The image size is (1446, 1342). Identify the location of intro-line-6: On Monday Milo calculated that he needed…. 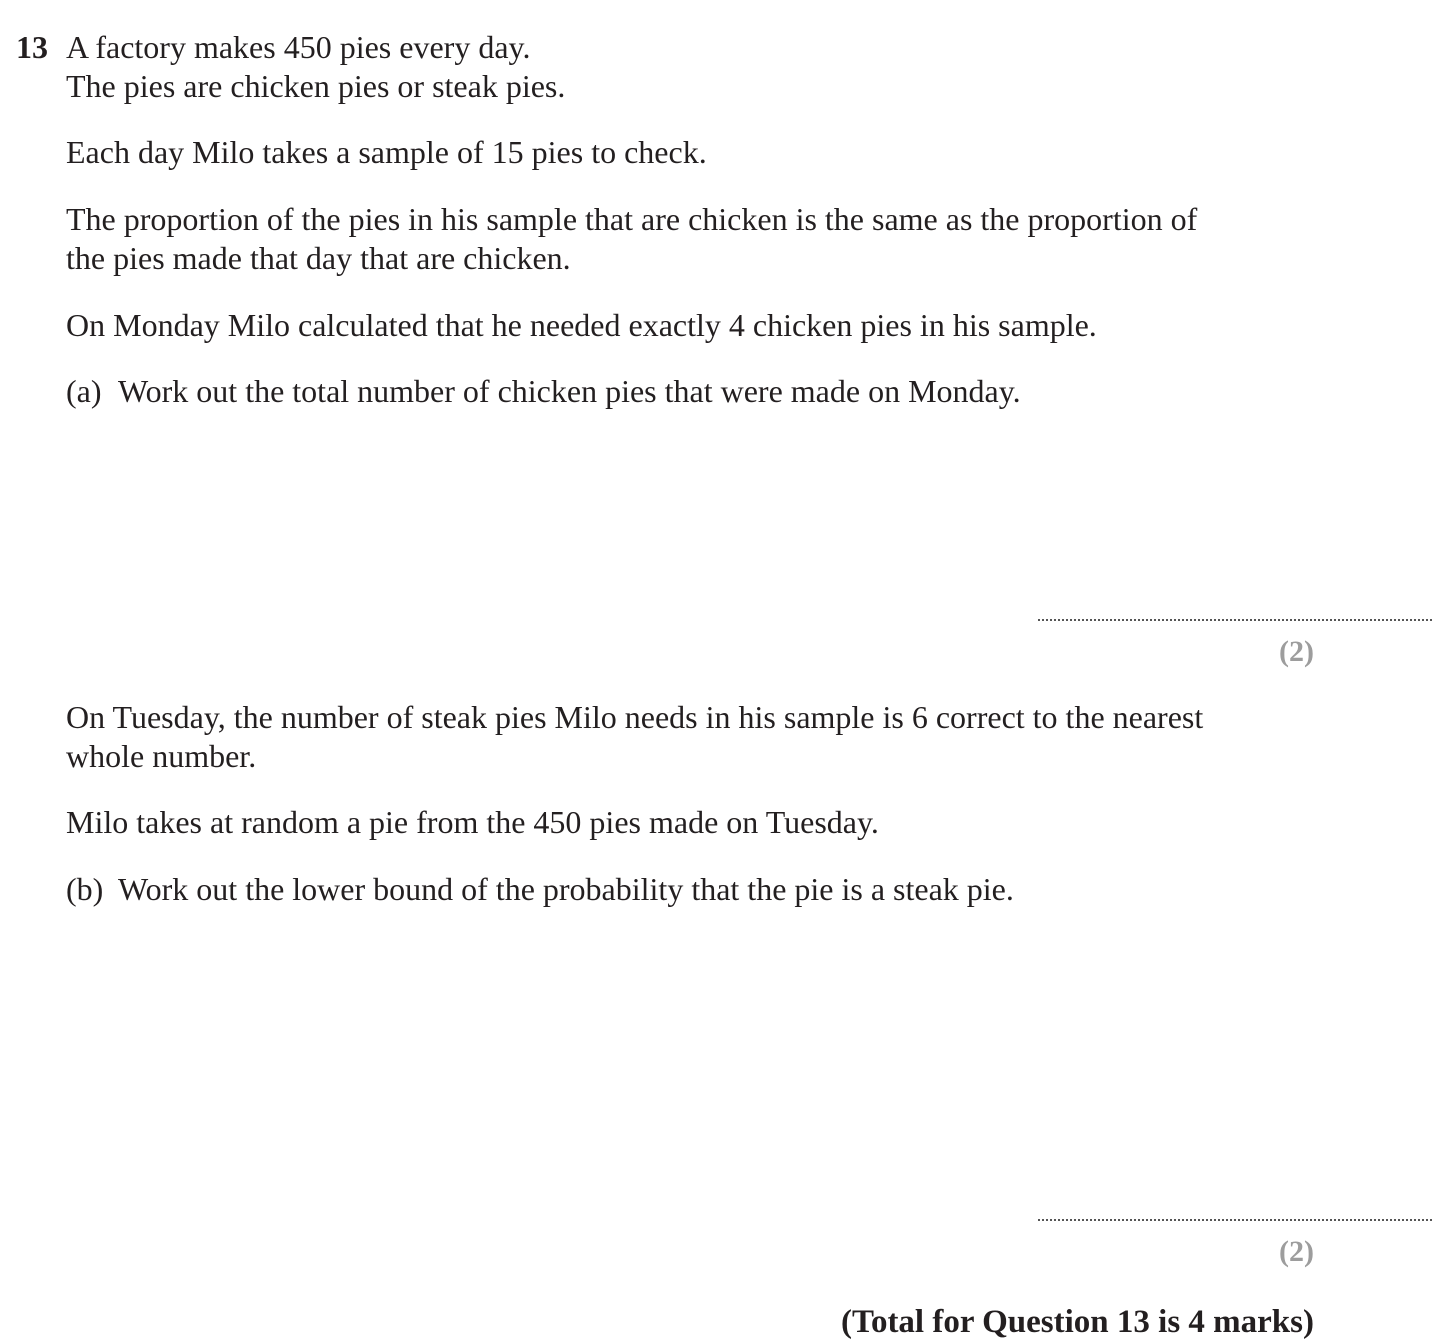
(581, 325).